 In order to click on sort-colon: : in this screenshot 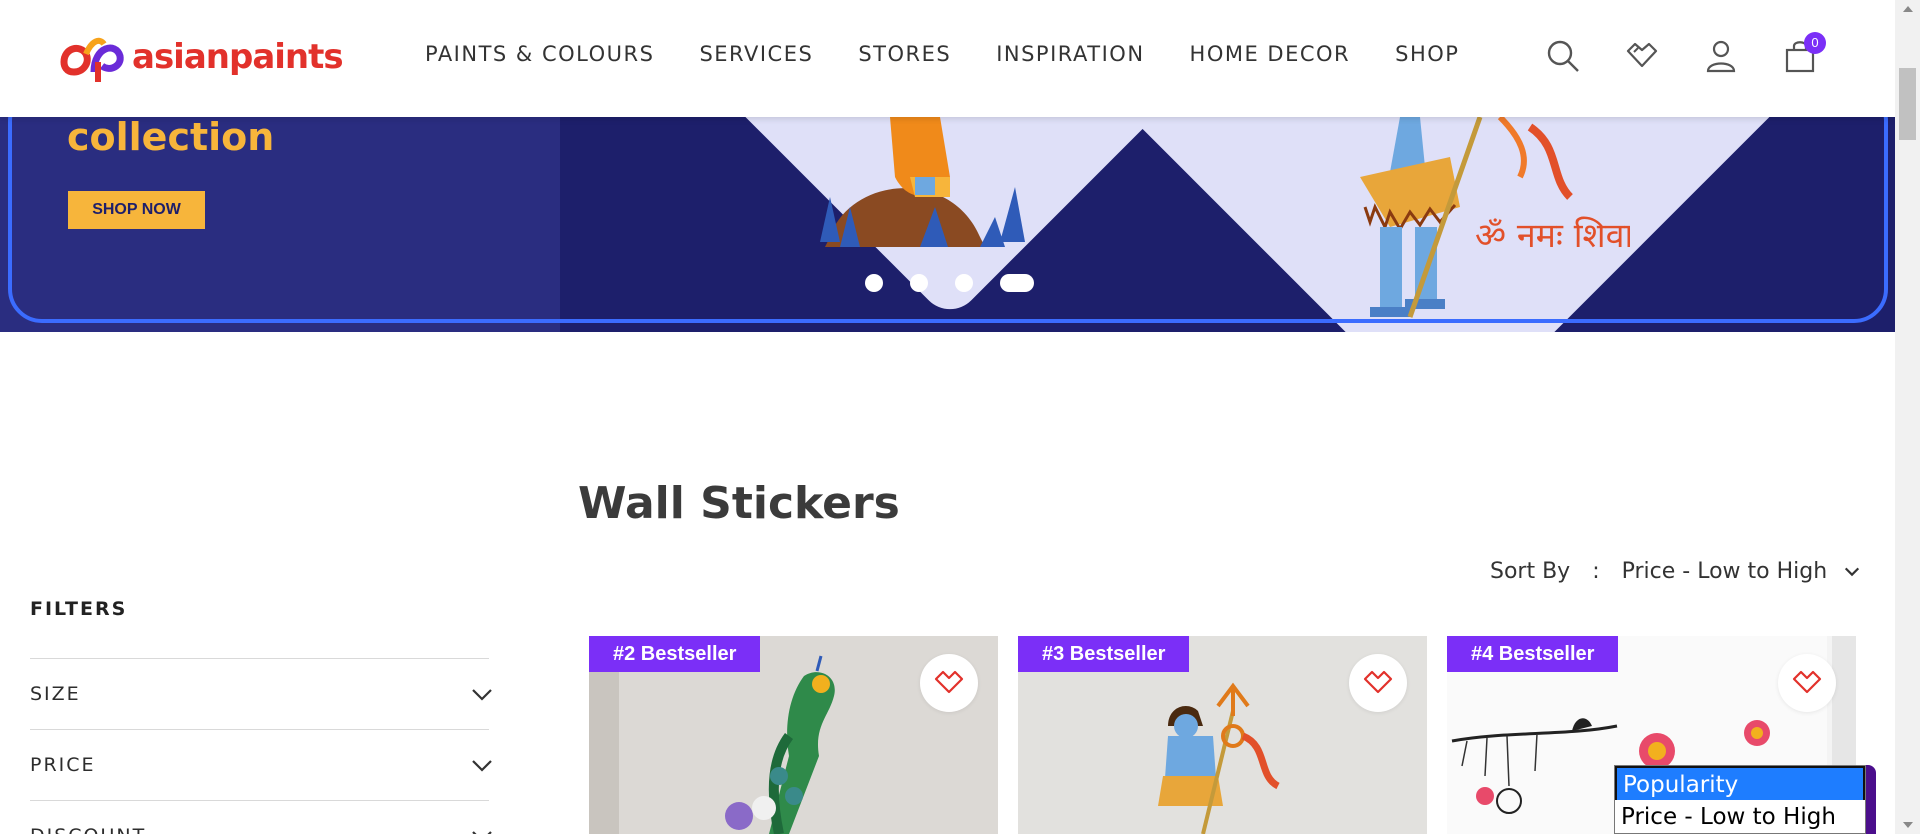, I will do `click(1596, 571)`.